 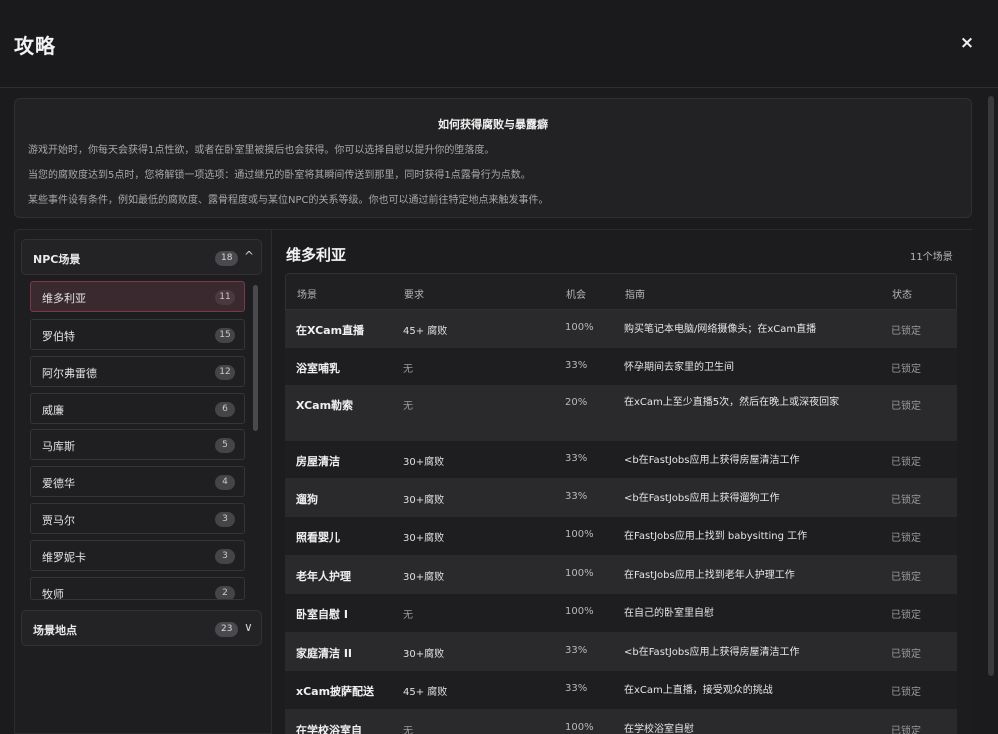 What do you see at coordinates (720, 329) in the screenshot?
I see `guide-cell: 购买笔记本电脑/网络摄像头；在xCam直播` at bounding box center [720, 329].